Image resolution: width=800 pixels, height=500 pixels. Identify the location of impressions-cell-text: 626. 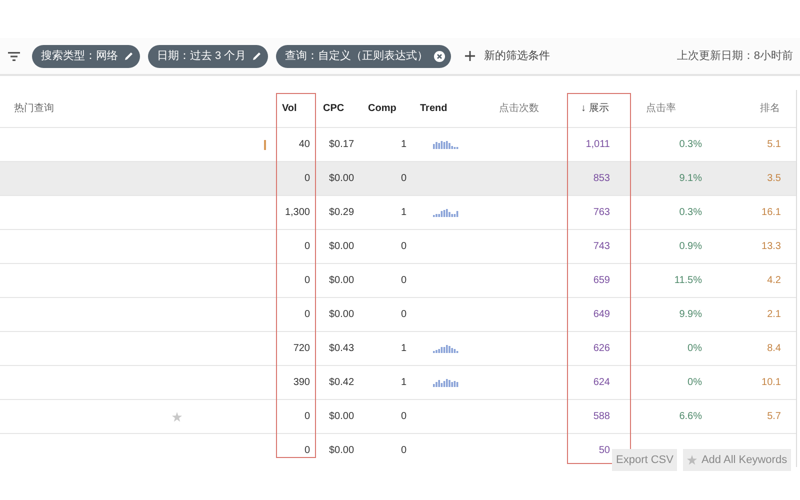
(601, 349).